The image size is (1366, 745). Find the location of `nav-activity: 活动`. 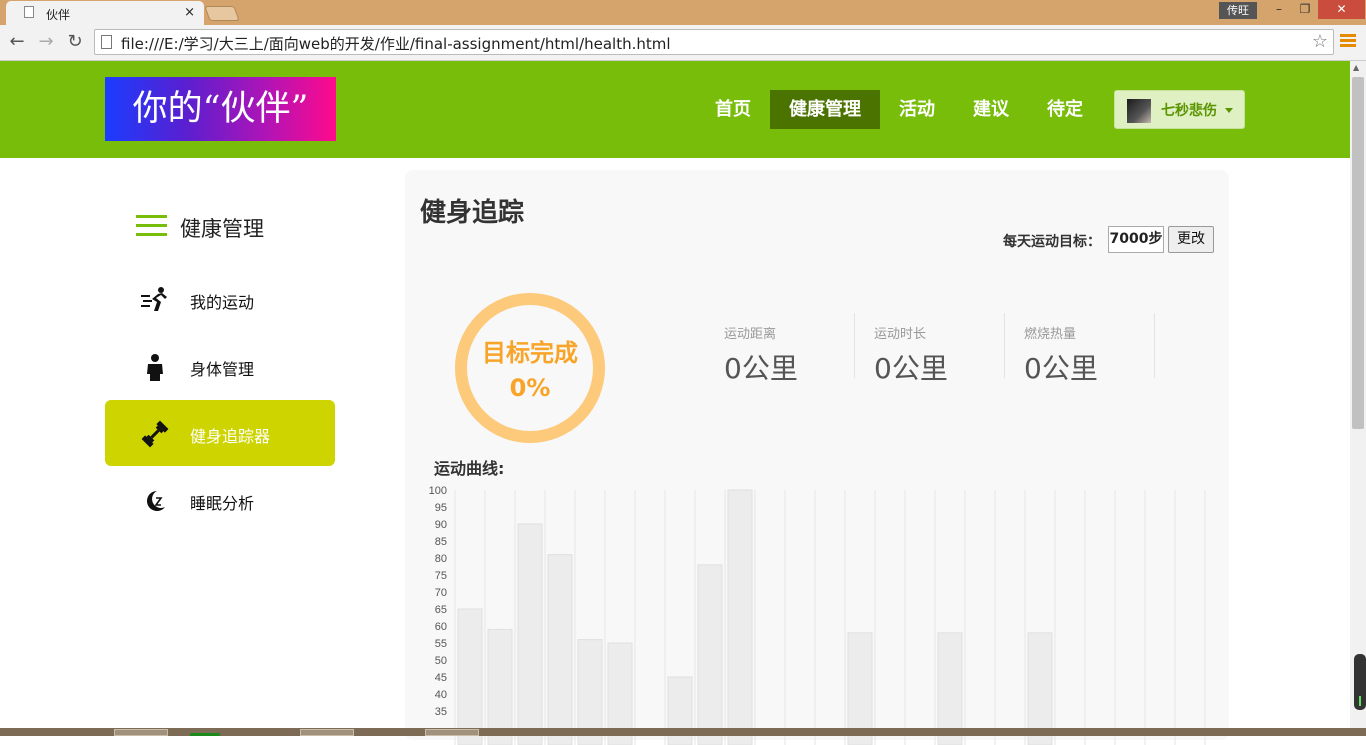

nav-activity: 活动 is located at coordinates (917, 109).